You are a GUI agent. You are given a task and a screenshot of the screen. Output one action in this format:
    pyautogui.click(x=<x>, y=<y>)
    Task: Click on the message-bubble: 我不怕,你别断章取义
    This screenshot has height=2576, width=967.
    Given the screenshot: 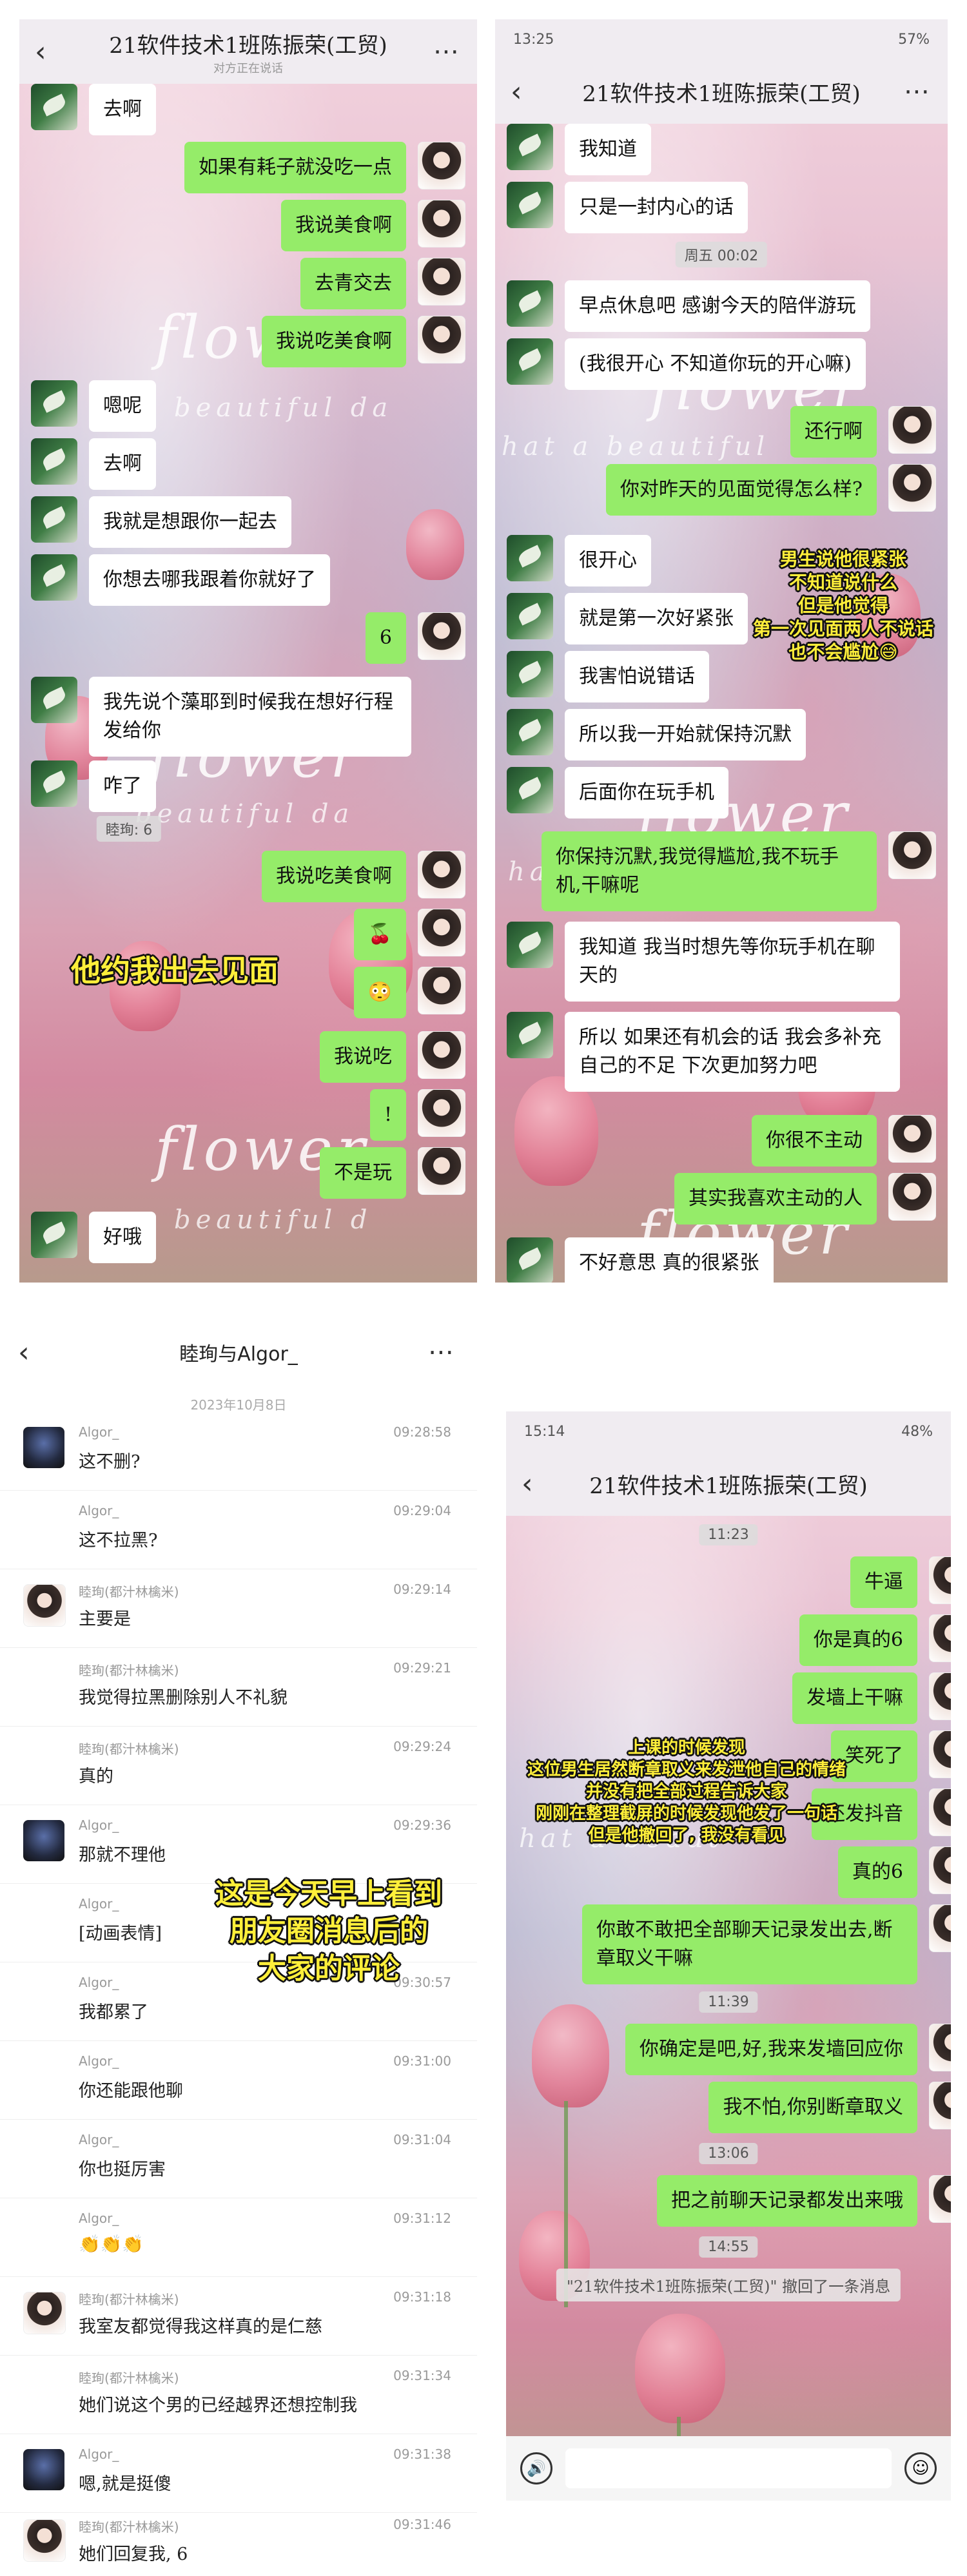 What is the action you would take?
    pyautogui.click(x=813, y=2107)
    